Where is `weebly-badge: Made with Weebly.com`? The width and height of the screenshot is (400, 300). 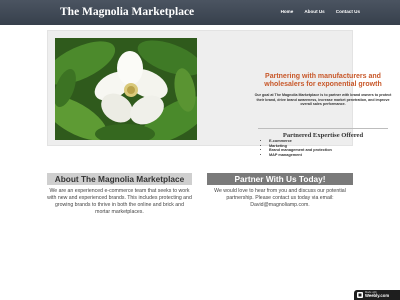
weebly-badge: Made with Weebly.com is located at coordinates (377, 295).